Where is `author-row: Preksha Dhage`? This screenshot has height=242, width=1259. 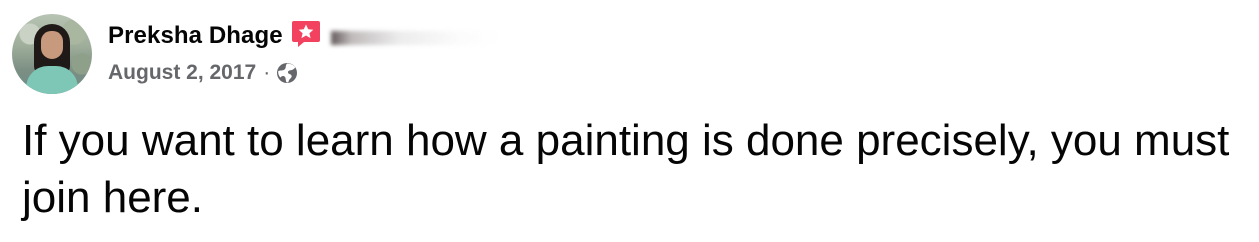 author-row: Preksha Dhage is located at coordinates (304, 36).